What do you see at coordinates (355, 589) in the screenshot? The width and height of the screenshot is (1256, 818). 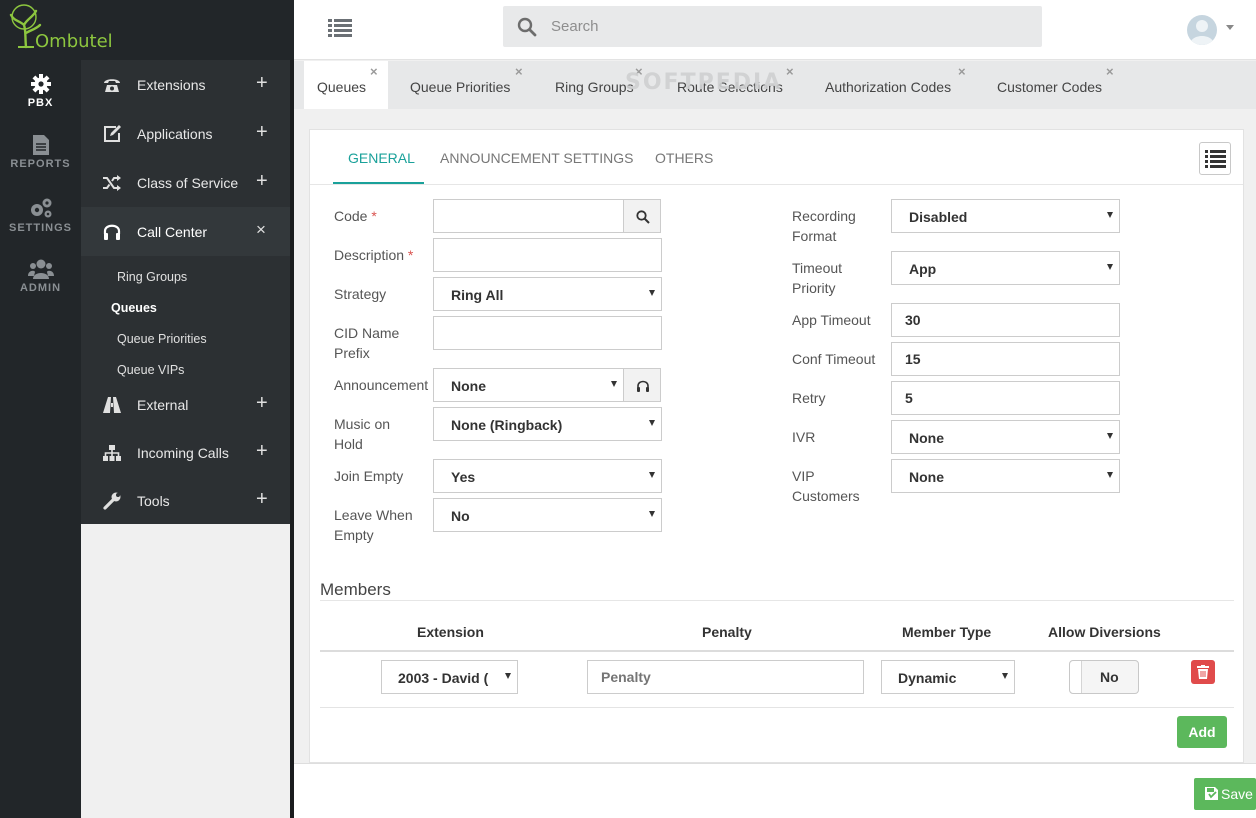 I see `members-heading: Members` at bounding box center [355, 589].